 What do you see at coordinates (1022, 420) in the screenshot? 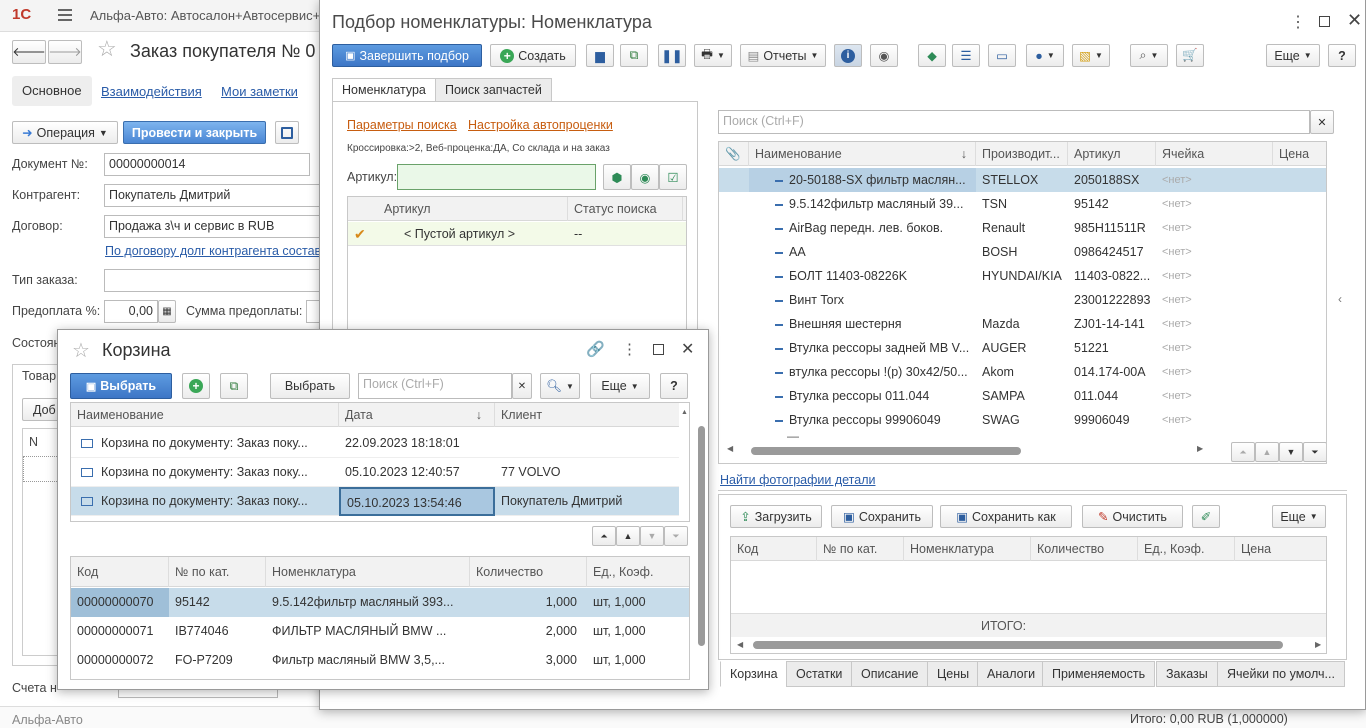
I see `nomenclature-row: Втулка рессоры 99906049 SWAG 99906049 <нет>` at bounding box center [1022, 420].